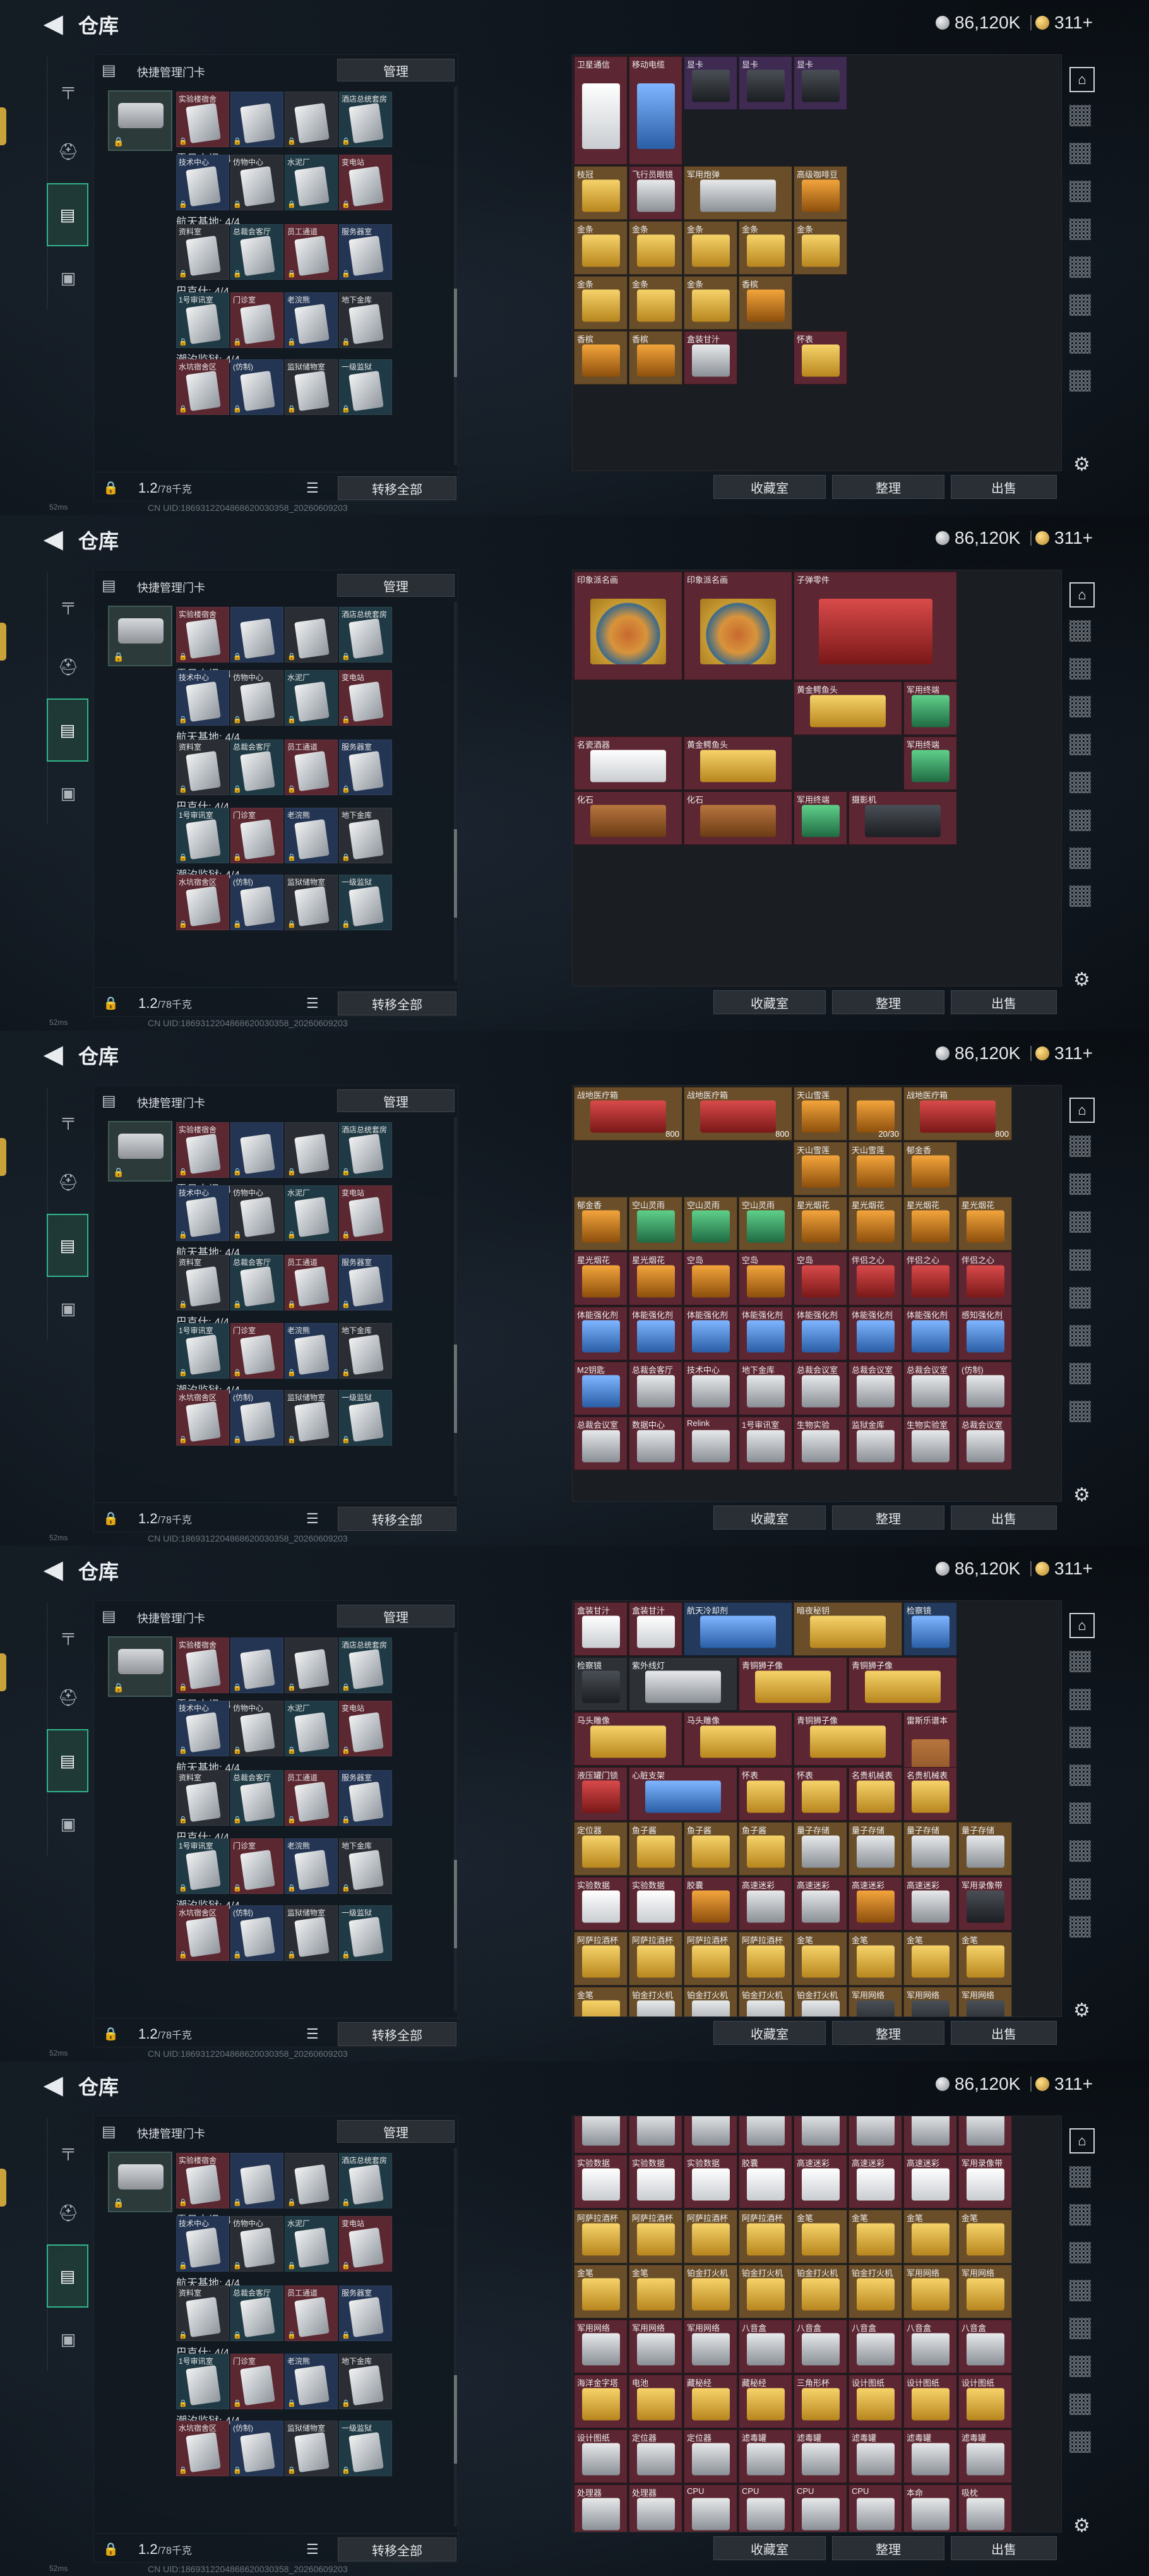  I want to click on keycard-tile: 总裁会客厅 🔒, so click(256, 2313).